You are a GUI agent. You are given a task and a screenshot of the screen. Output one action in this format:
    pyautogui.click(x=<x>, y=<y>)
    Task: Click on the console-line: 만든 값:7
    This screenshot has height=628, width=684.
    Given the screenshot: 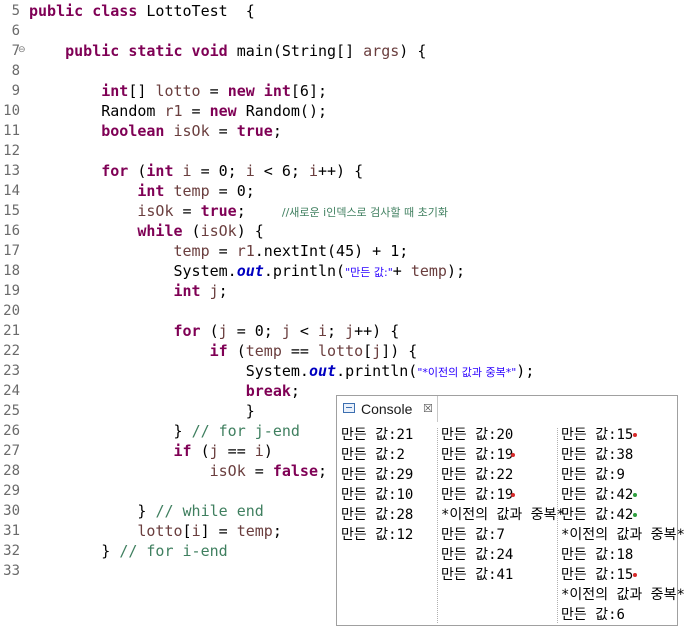 What is the action you would take?
    pyautogui.click(x=473, y=535)
    